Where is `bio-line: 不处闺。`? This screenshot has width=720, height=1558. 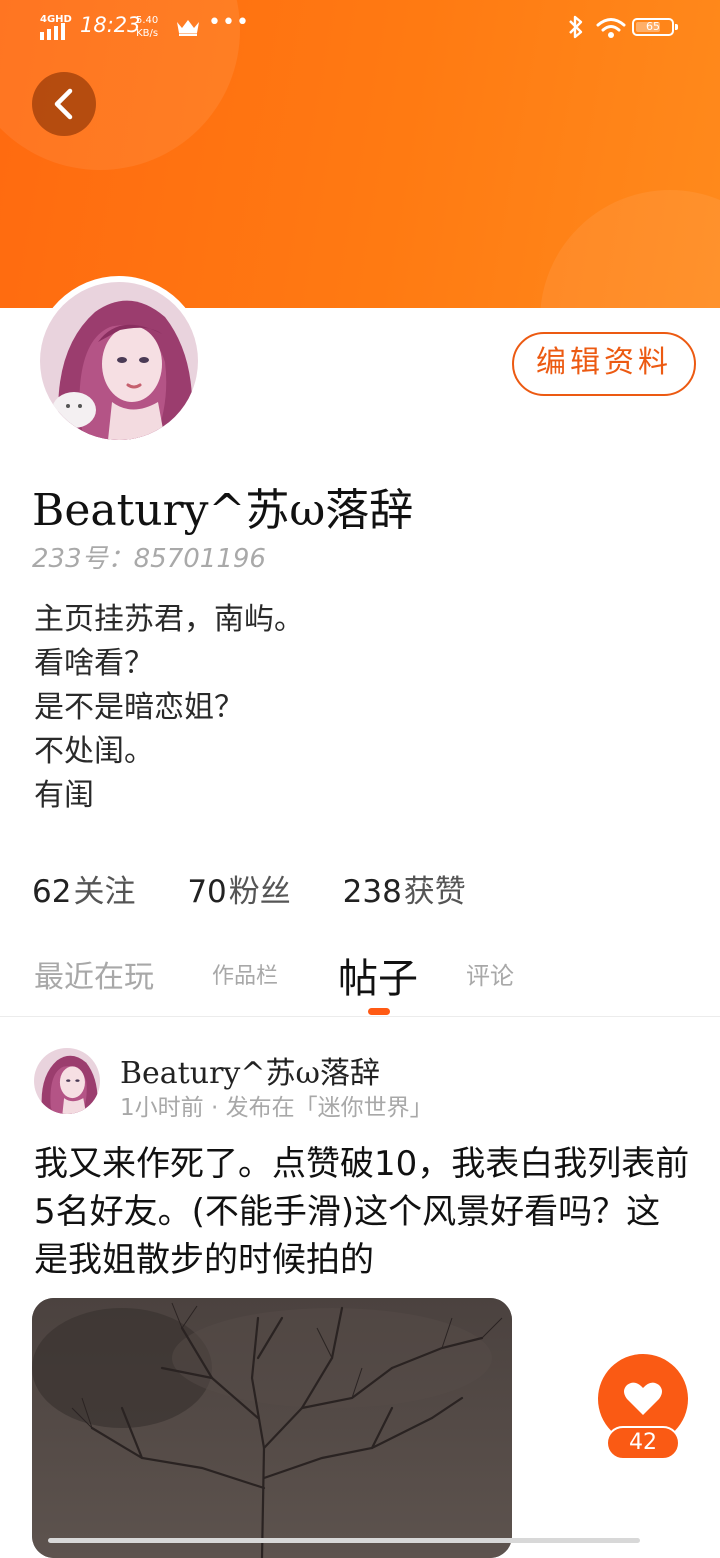 bio-line: 不处闺。 is located at coordinates (94, 751).